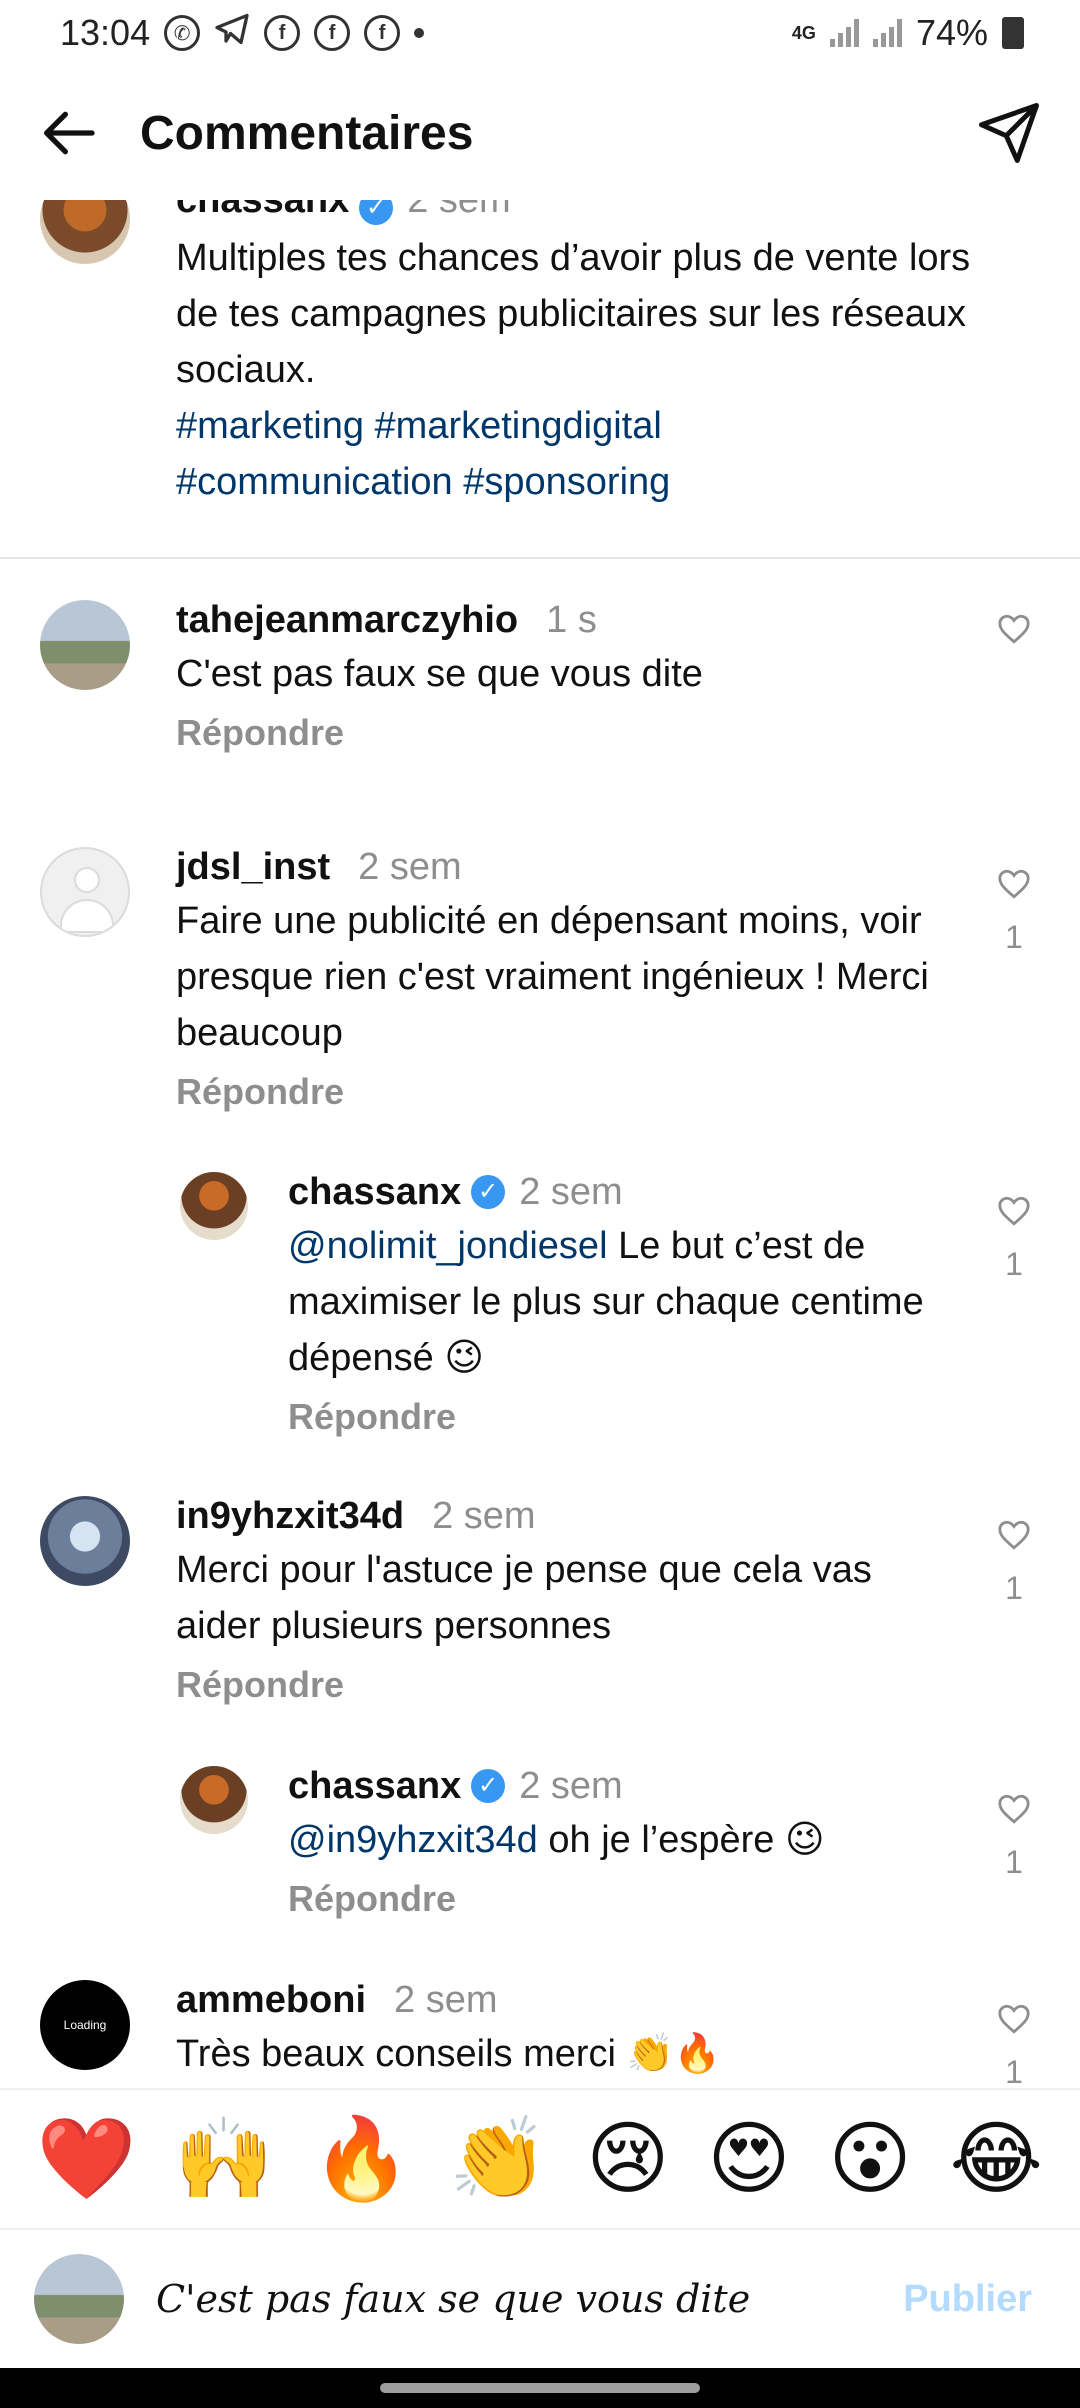  I want to click on avatar-text: Loading, so click(85, 2025).